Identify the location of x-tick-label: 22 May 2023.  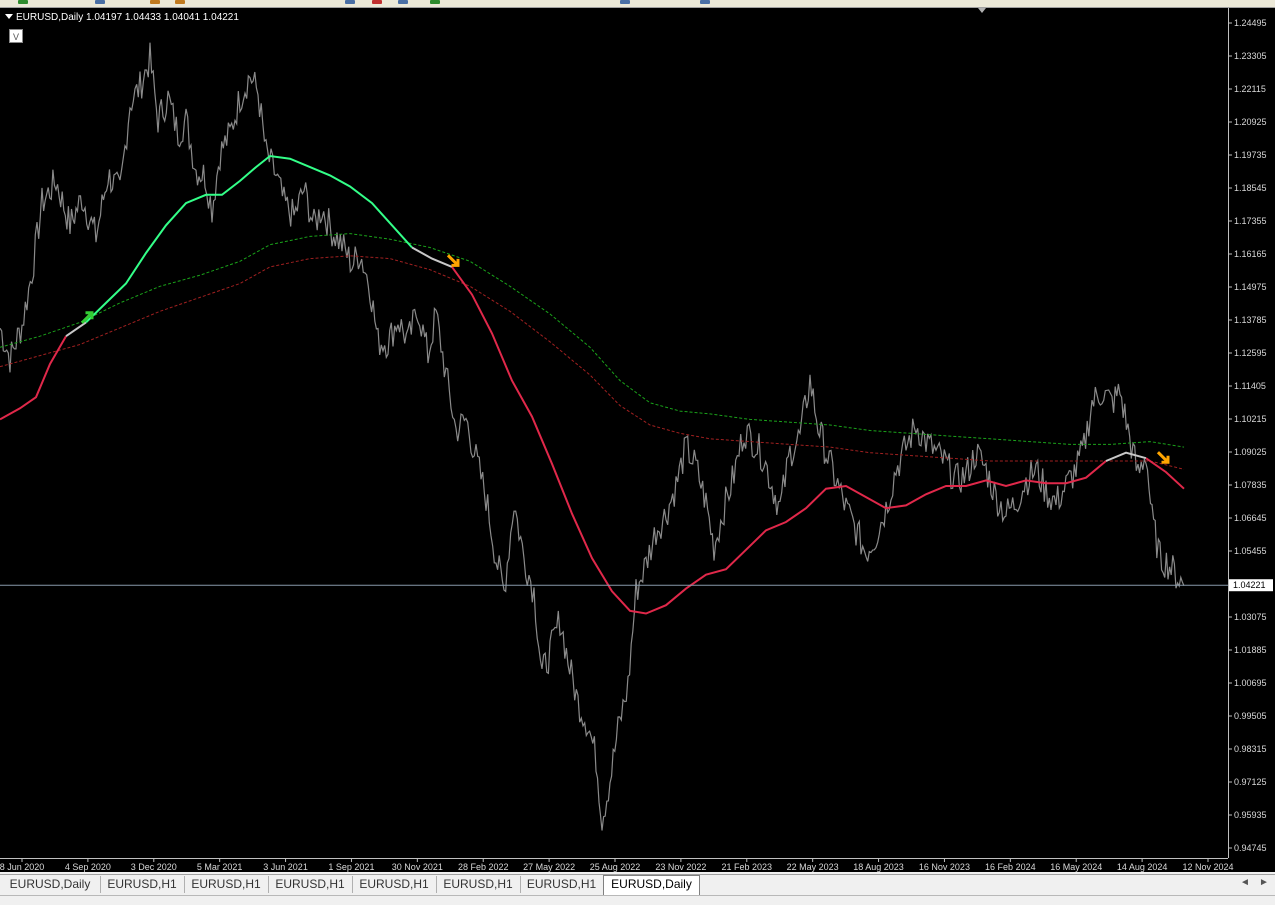
(813, 867).